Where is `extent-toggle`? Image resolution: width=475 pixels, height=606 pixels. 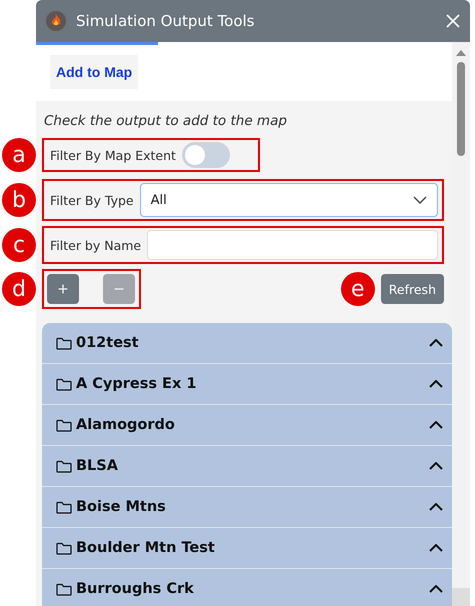
extent-toggle is located at coordinates (206, 155).